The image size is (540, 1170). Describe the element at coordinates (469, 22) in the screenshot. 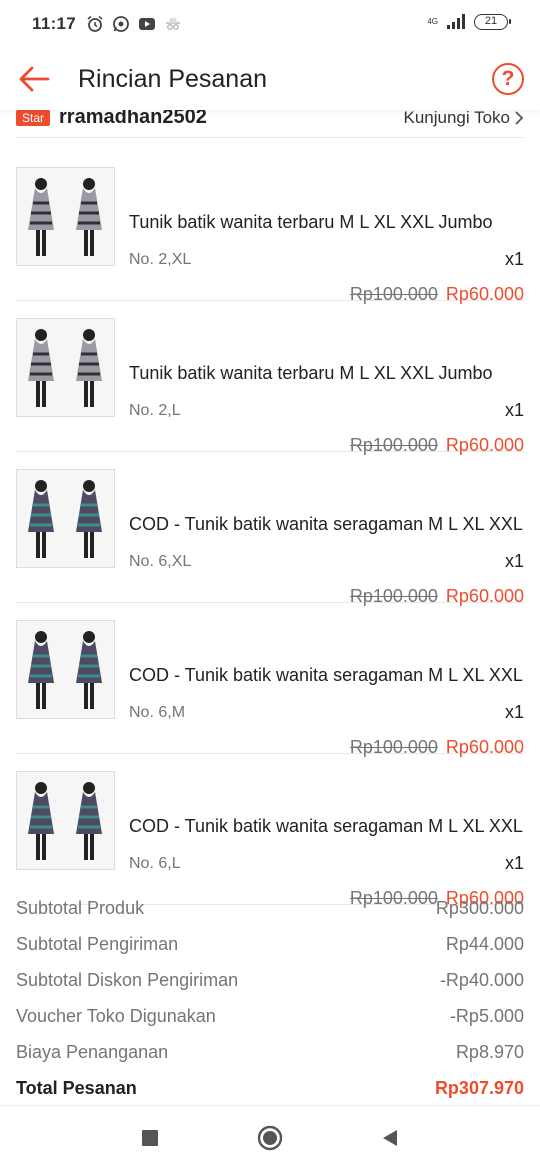

I see `status-system-icons: 4G 21` at that location.